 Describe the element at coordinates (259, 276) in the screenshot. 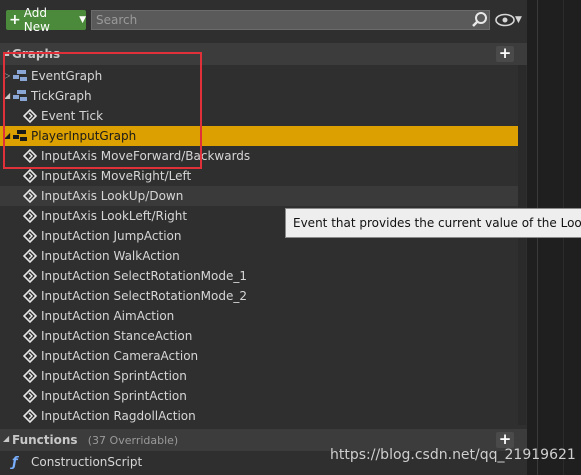

I see `tree-item-event: InputAction SelectRotationMode_1` at that location.